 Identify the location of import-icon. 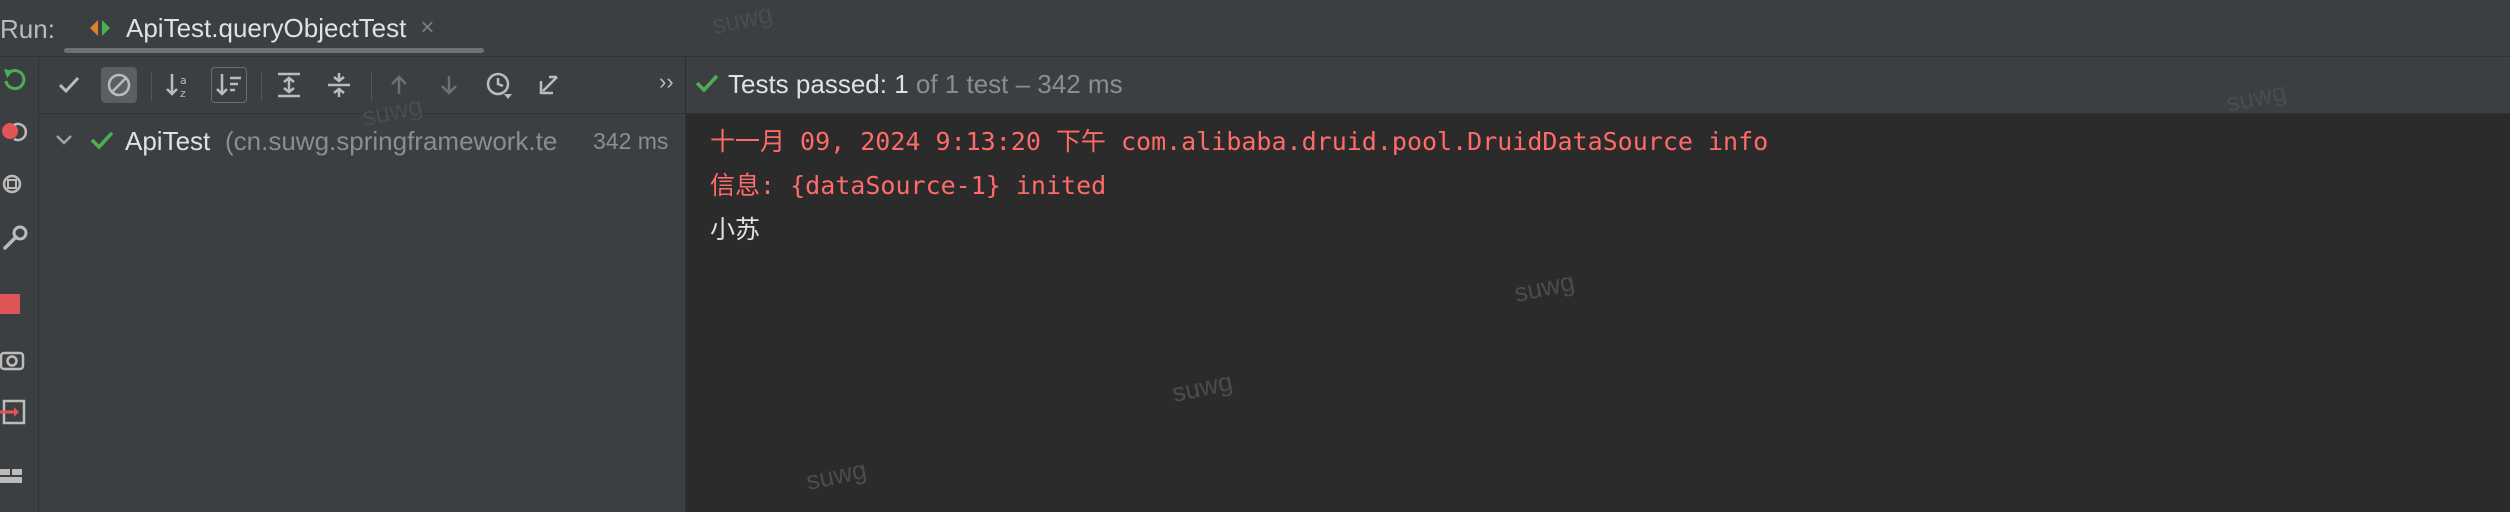
(15, 412).